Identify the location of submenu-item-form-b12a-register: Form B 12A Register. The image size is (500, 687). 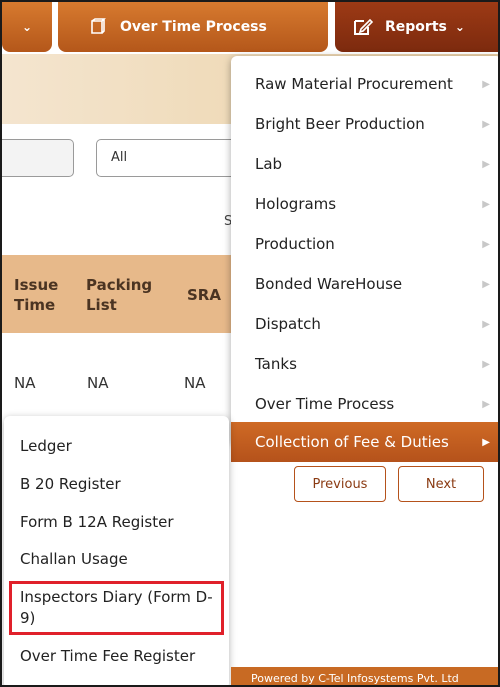
(120, 522).